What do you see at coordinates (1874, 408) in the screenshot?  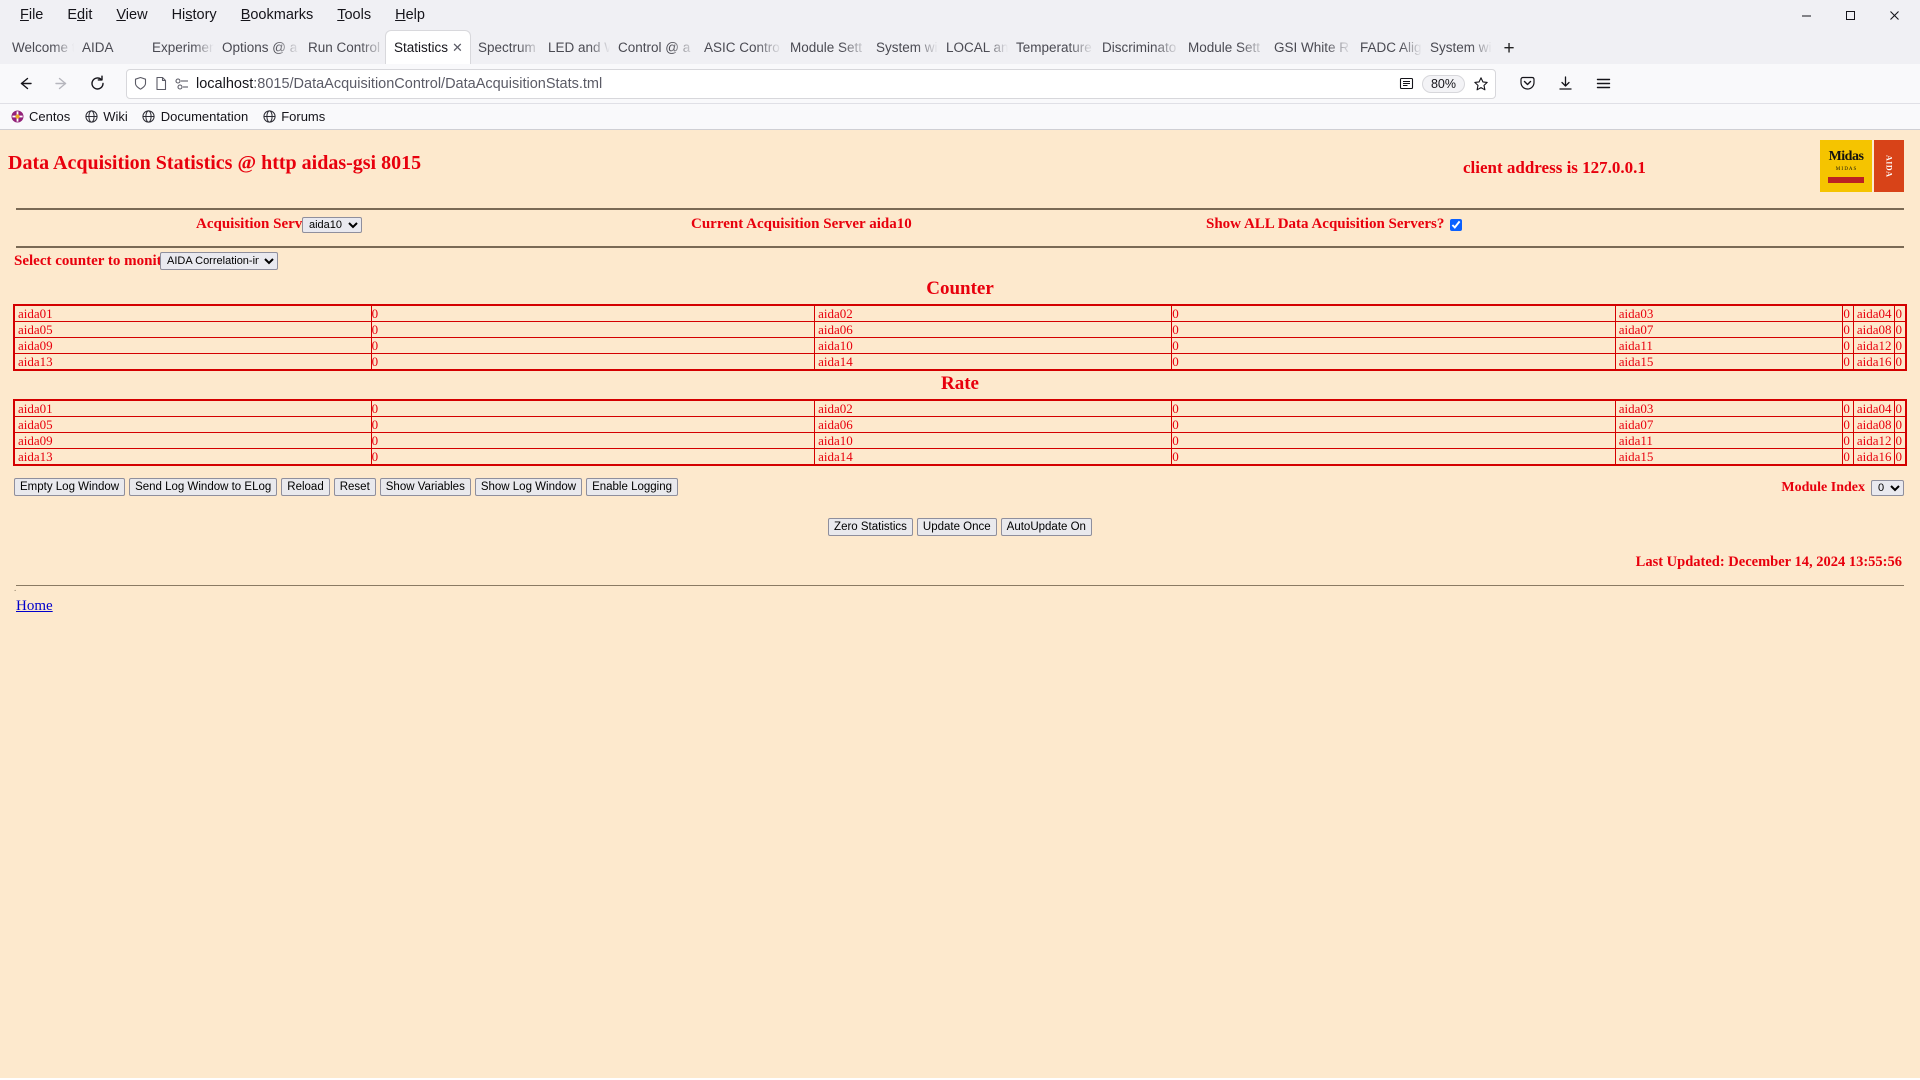 I see `node-name-cell: aida04` at bounding box center [1874, 408].